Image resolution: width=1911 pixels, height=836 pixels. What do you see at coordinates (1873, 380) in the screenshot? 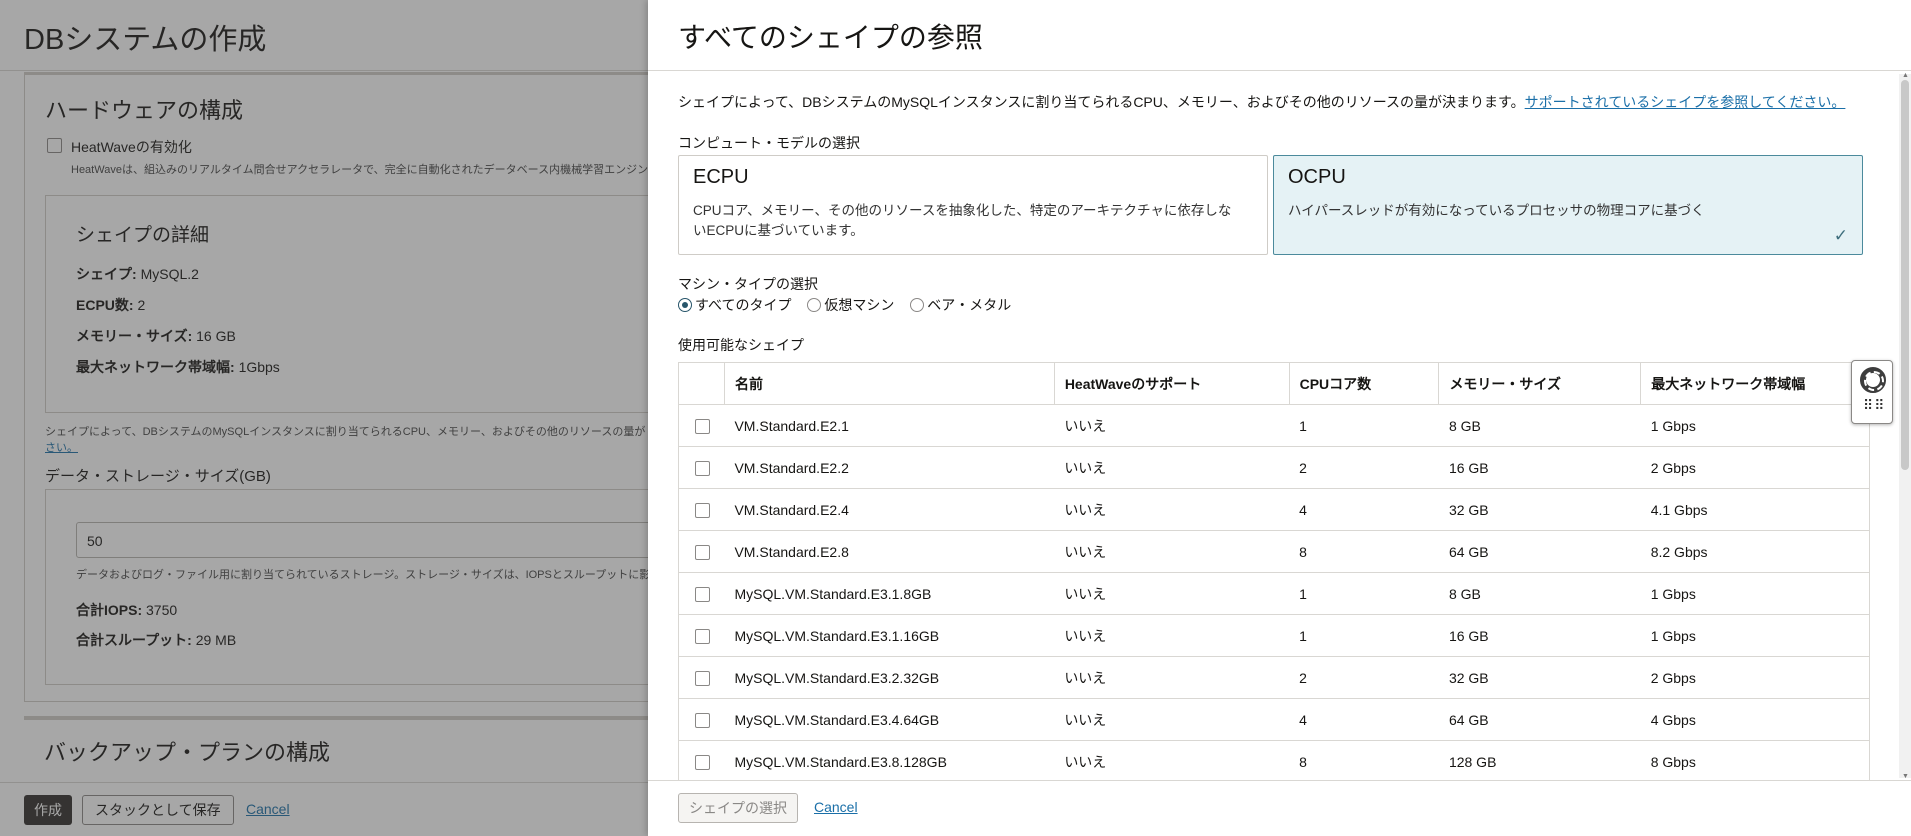
I see `lifebuoy-icon` at bounding box center [1873, 380].